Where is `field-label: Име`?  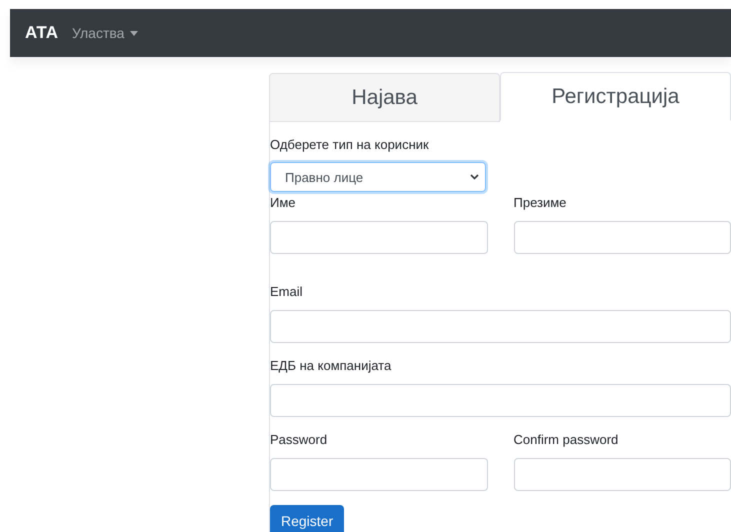 field-label: Име is located at coordinates (283, 203).